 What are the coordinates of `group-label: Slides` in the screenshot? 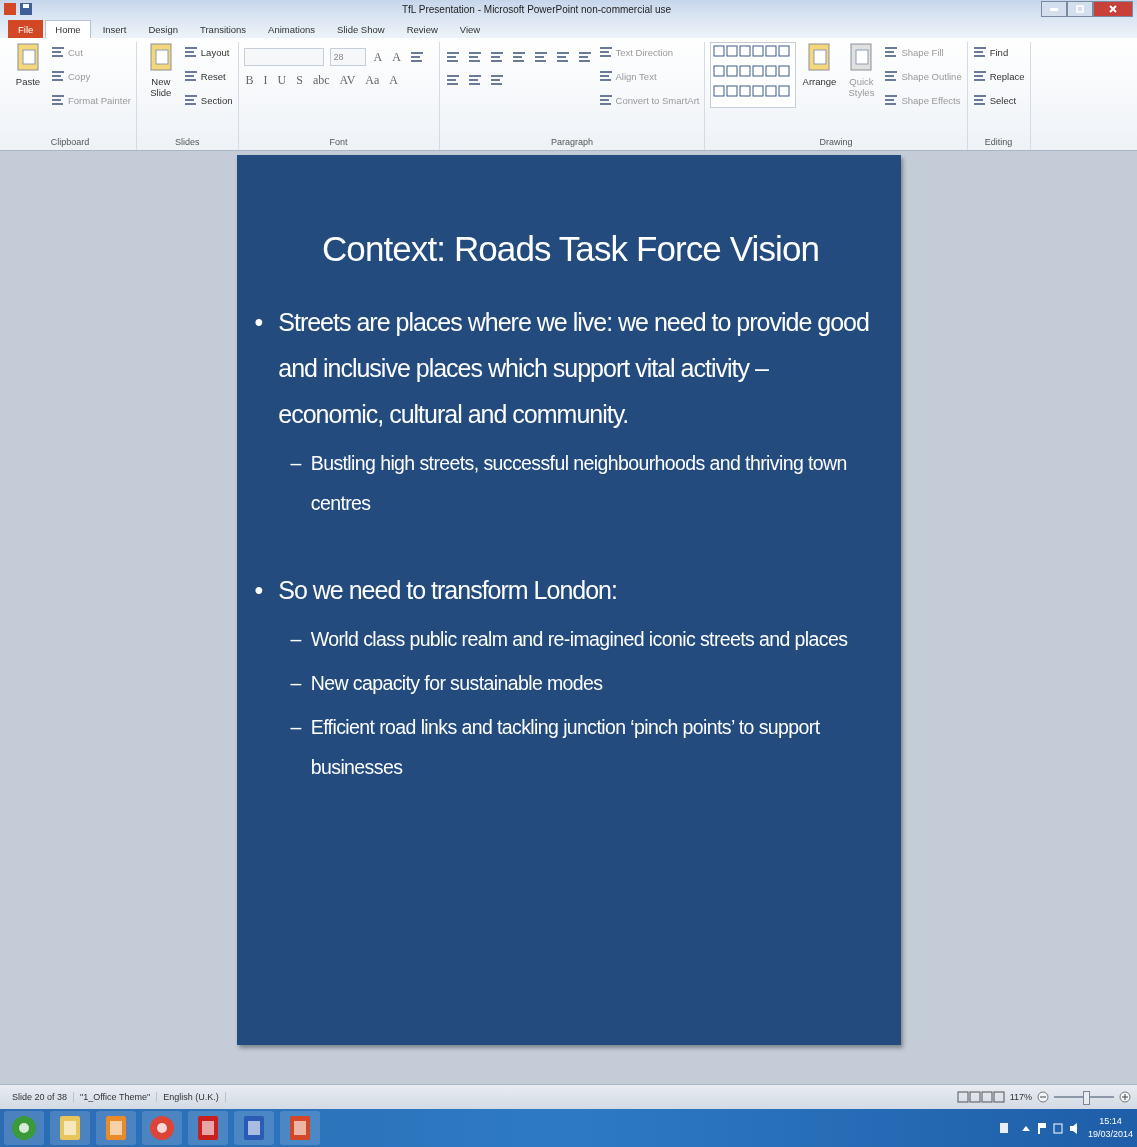 It's located at (187, 142).